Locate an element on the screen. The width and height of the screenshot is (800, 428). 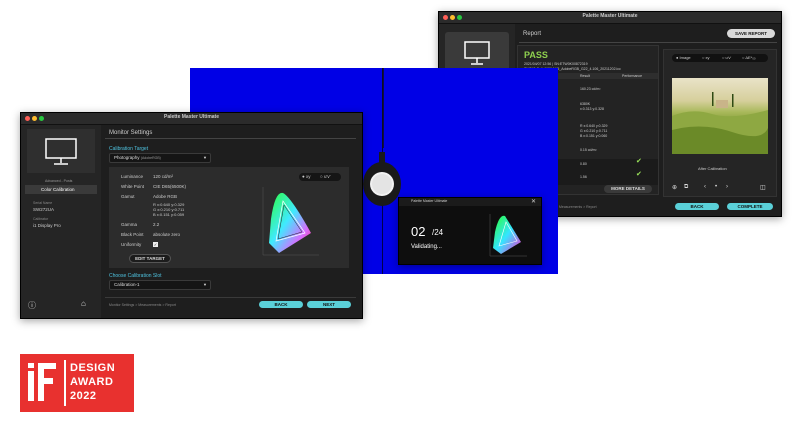
row-gamut-g: G x:0.210 y:0.711 is located at coordinates (594, 131).